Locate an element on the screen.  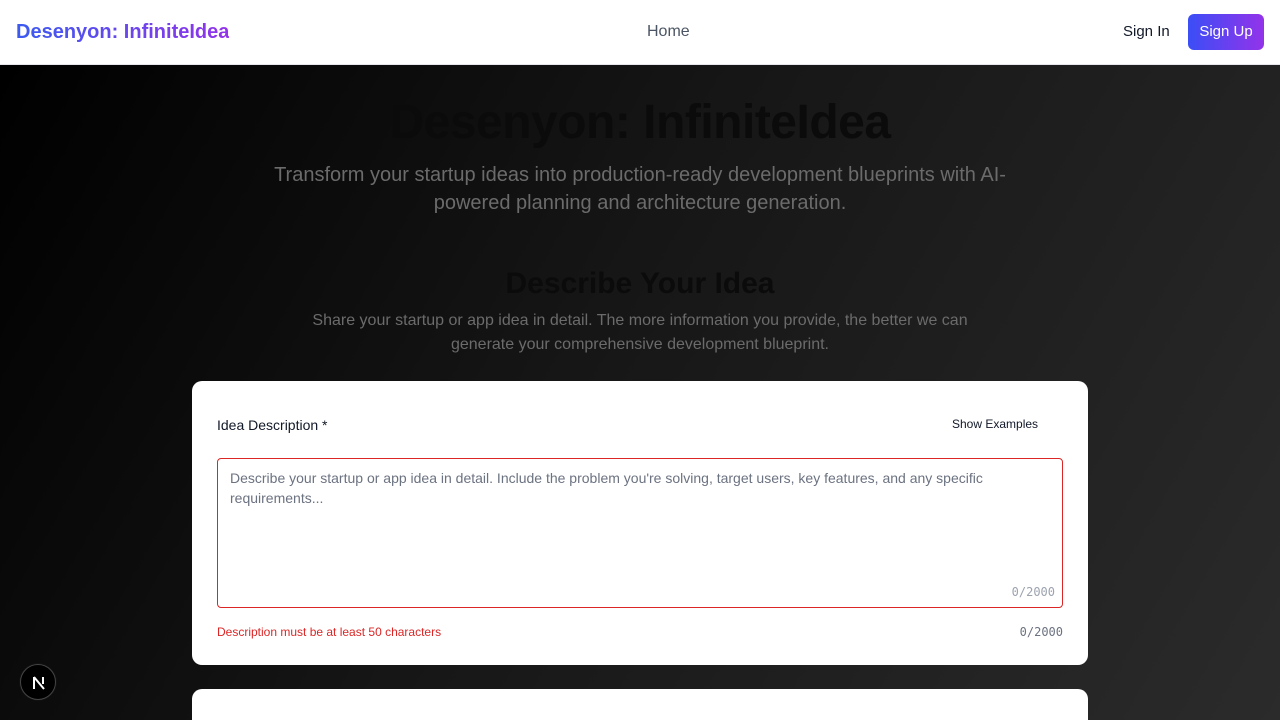
nextjs-icon is located at coordinates (39, 683).